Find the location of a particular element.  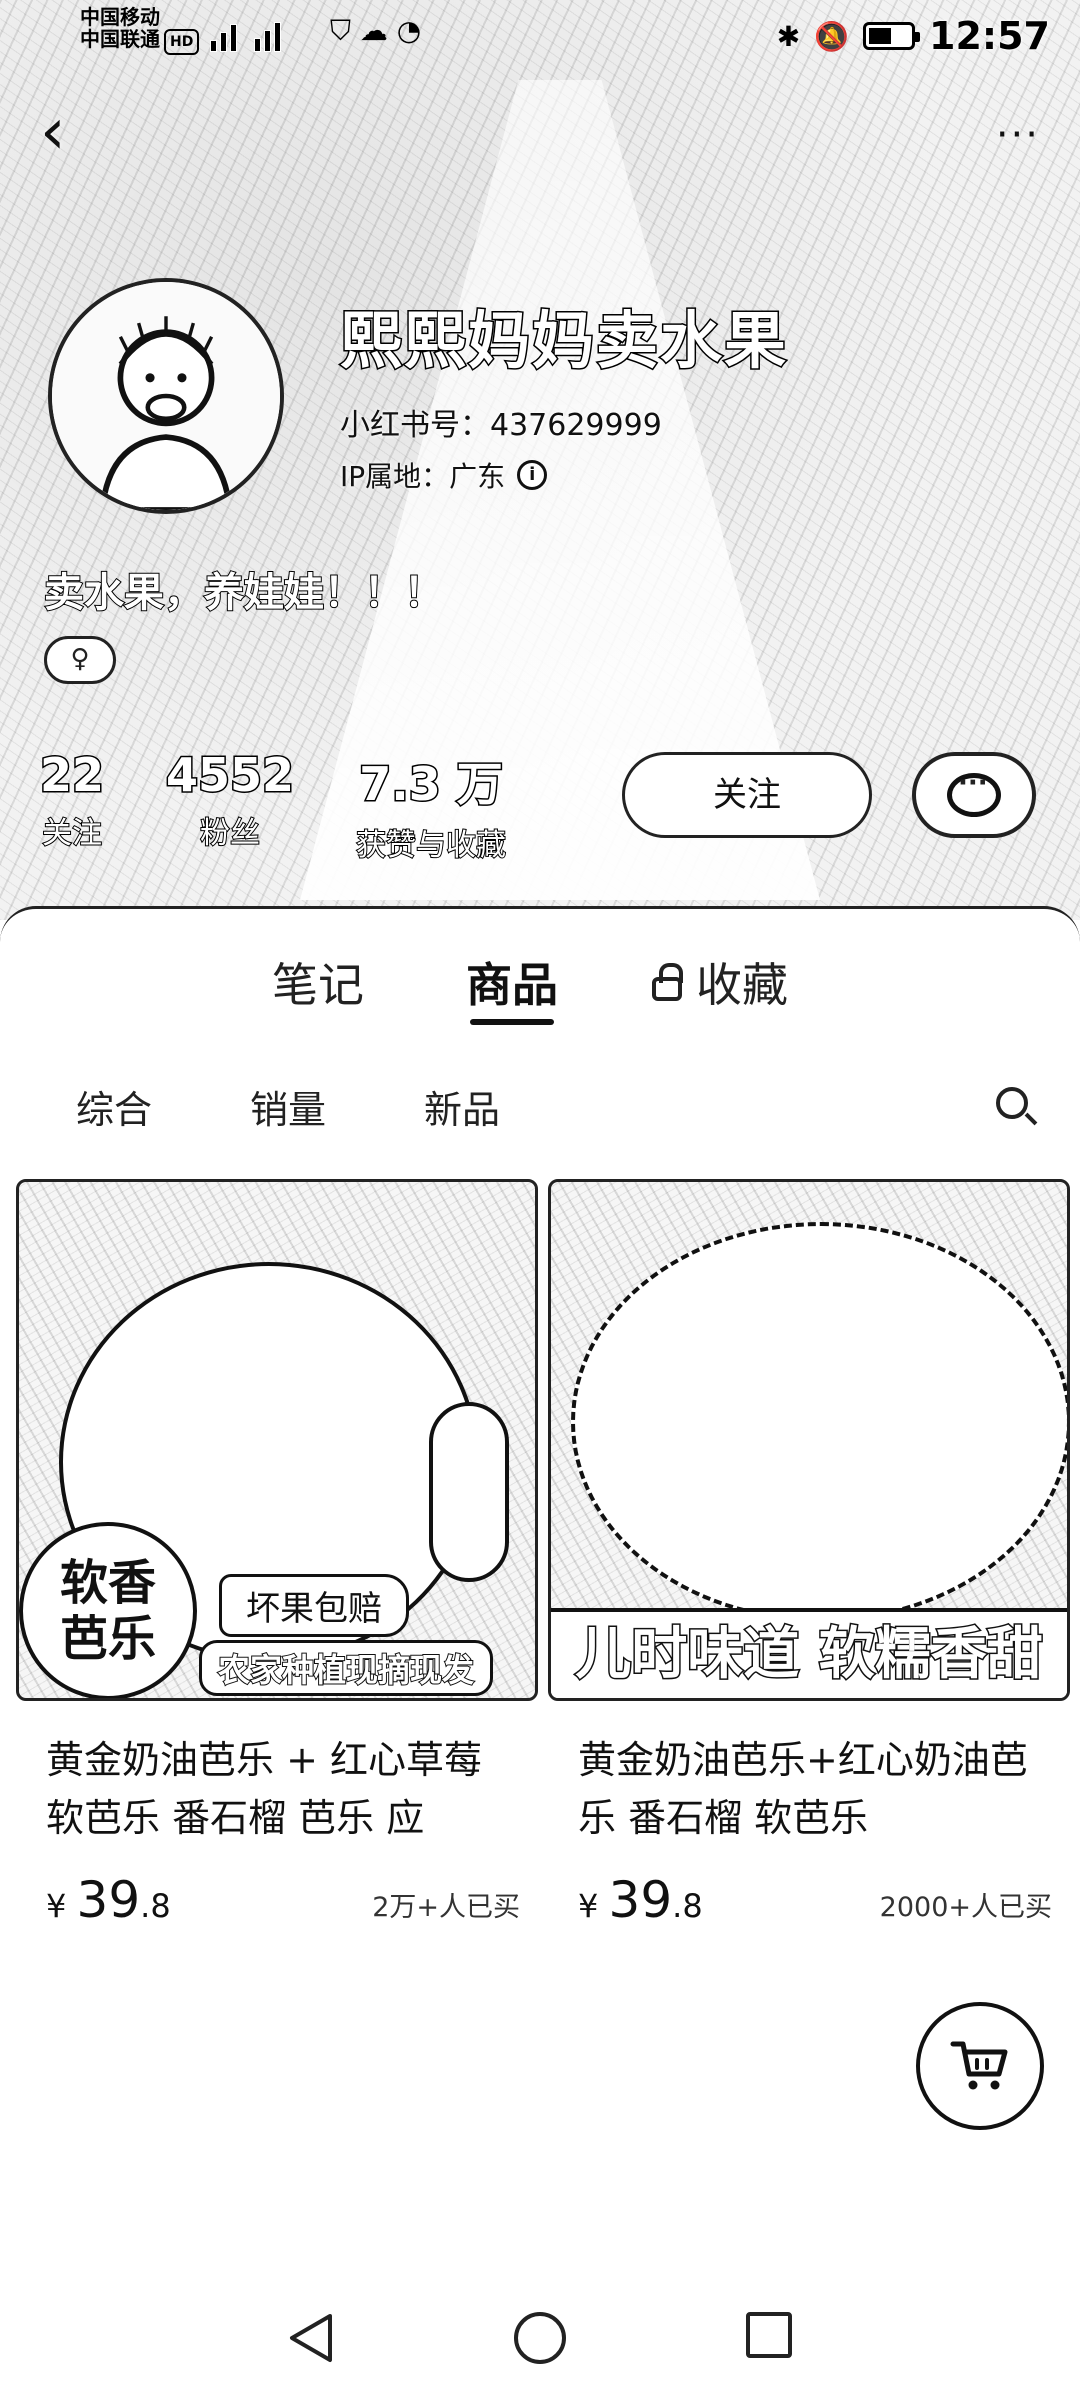

product-title: 黄金奶油芭乐+红心奶油芭乐 番石榴 软芭乐 is located at coordinates (803, 1789).